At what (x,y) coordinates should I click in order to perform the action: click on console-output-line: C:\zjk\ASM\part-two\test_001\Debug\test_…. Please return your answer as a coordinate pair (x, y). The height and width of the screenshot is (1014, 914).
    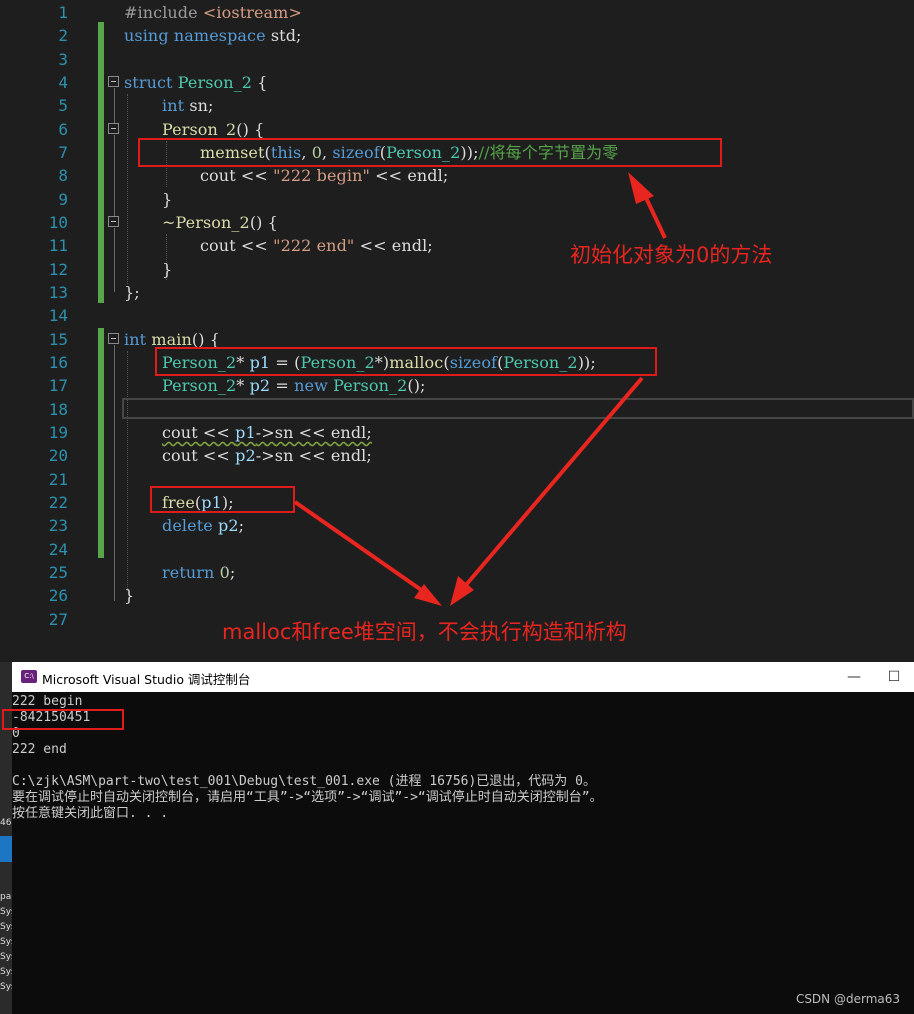
    Looking at the image, I should click on (304, 781).